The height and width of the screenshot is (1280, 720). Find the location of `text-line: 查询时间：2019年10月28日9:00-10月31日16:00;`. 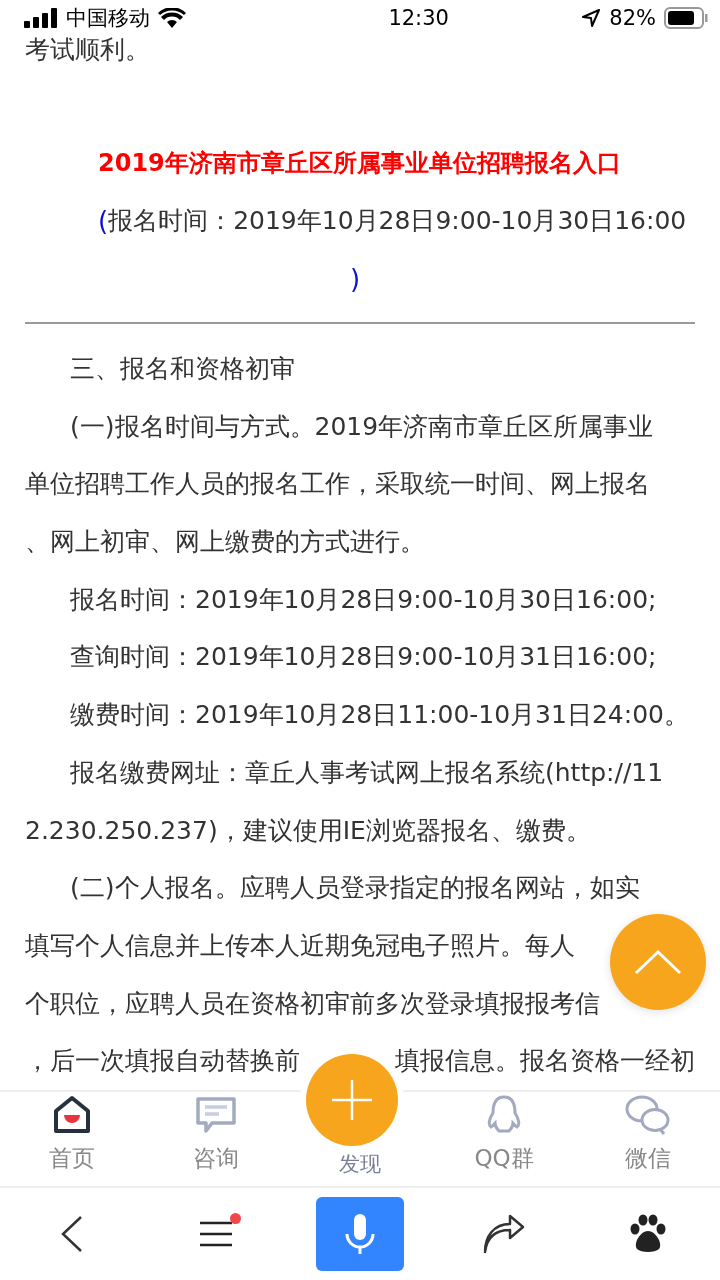

text-line: 查询时间：2019年10月28日9:00-10月31日16:00; is located at coordinates (363, 657).